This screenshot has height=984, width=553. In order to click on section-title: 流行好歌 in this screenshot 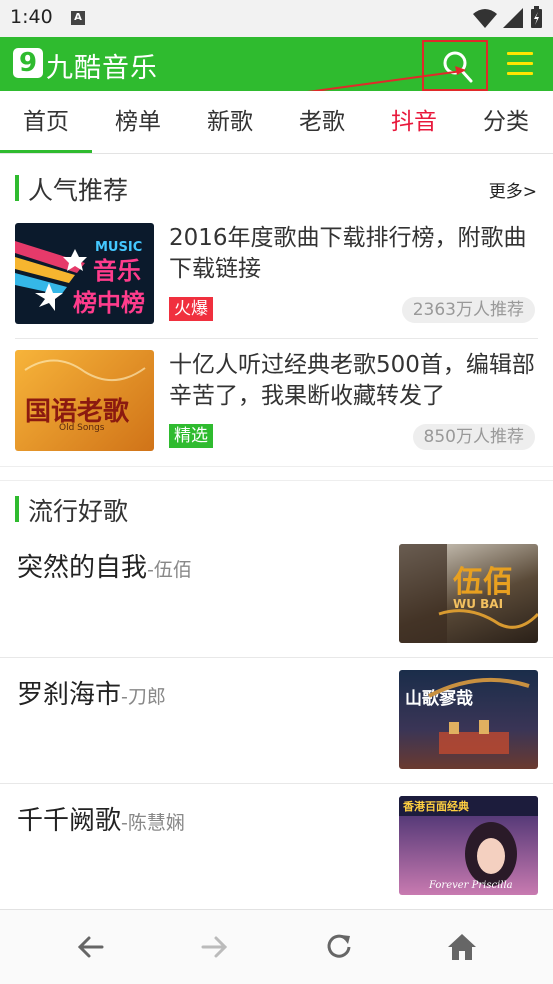, I will do `click(78, 511)`.